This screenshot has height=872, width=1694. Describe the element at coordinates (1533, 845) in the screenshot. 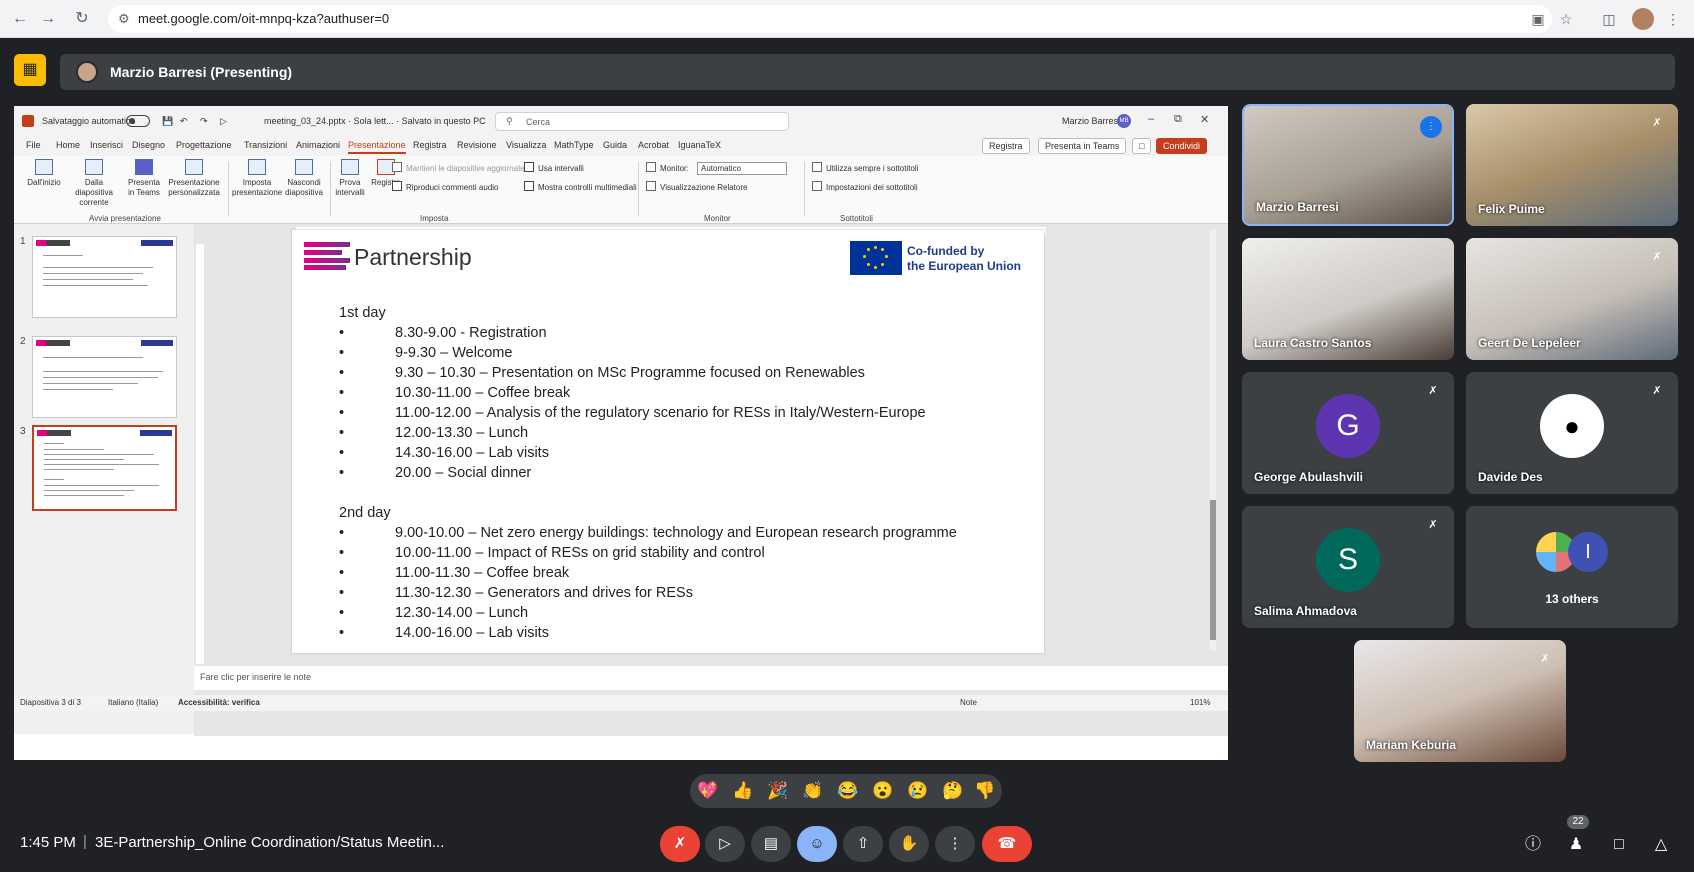

I see `meeting-info-icon: ⓘ` at that location.